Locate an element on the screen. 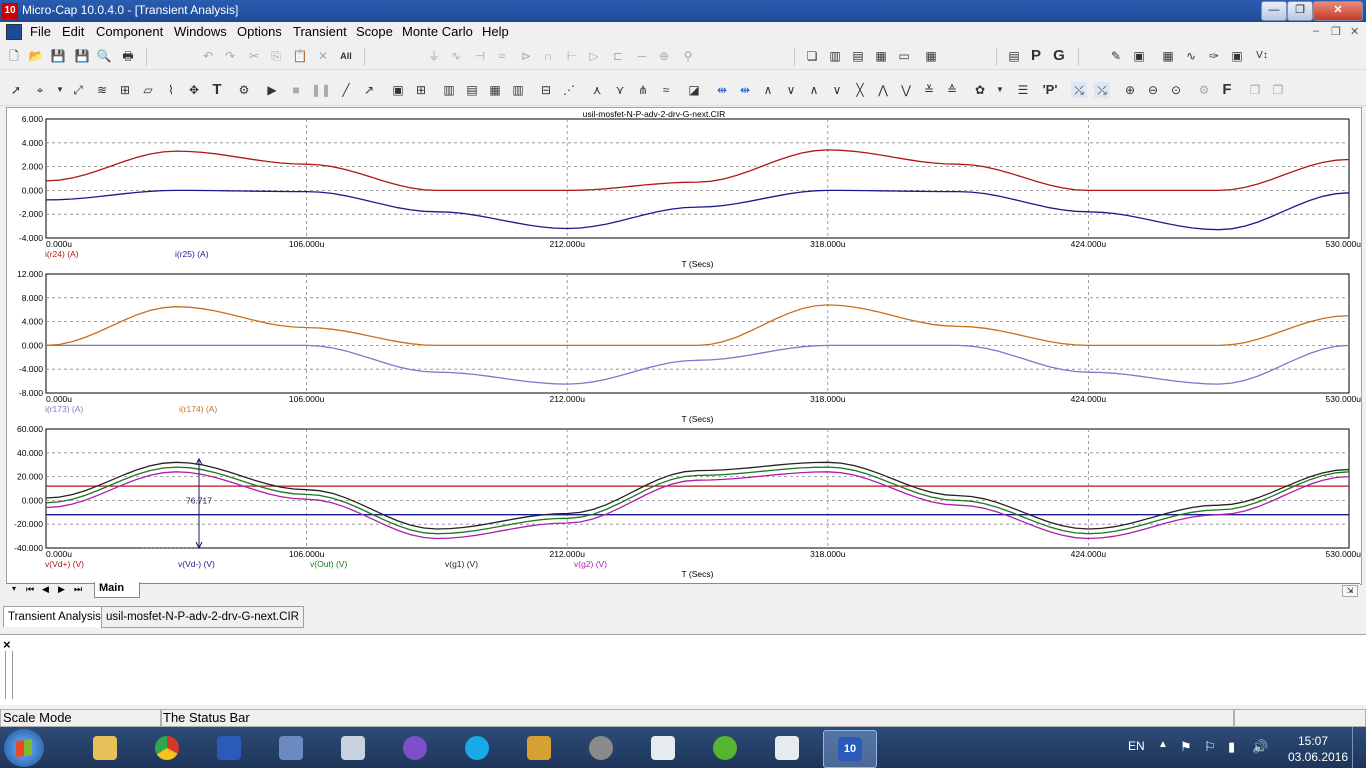  dropdown-icon: ▼ is located at coordinates (60, 90).